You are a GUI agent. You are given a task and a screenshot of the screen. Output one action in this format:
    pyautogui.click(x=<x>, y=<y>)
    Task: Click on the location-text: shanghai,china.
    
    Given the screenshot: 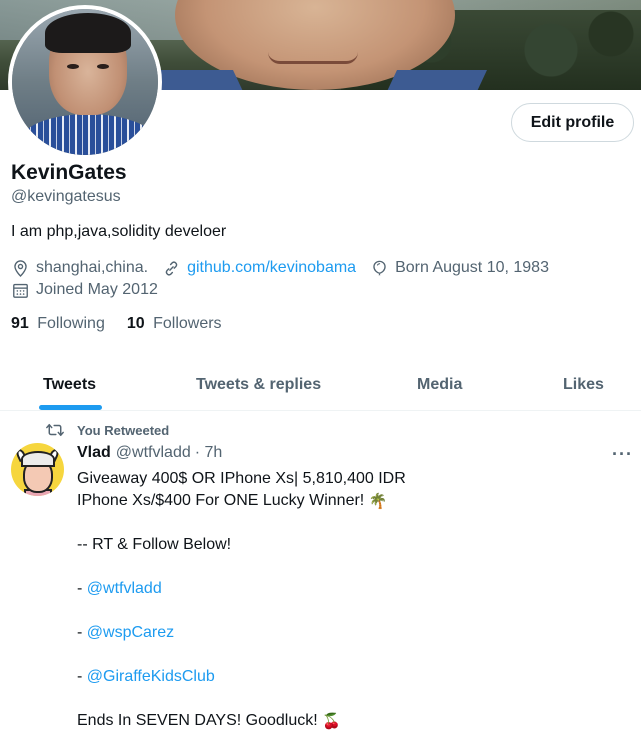 What is the action you would take?
    pyautogui.click(x=92, y=267)
    